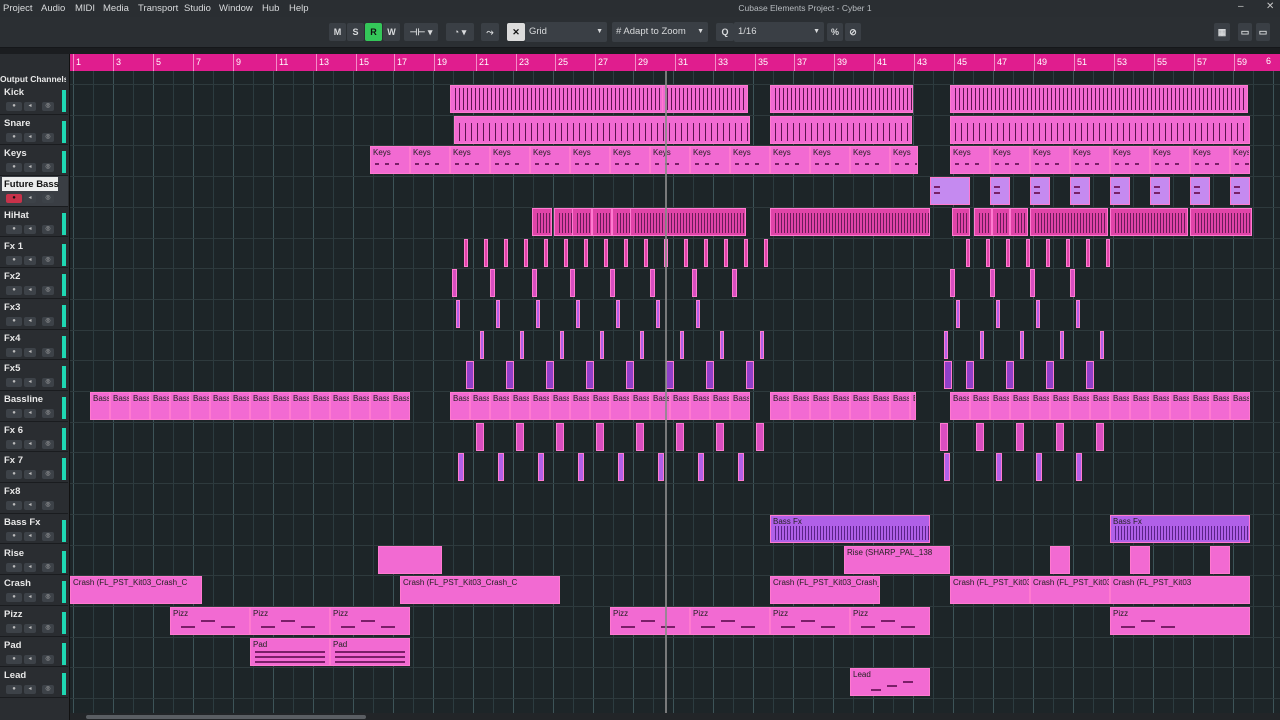 The image size is (1280, 720). Describe the element at coordinates (337, 32) in the screenshot. I see `mute-button: M` at that location.